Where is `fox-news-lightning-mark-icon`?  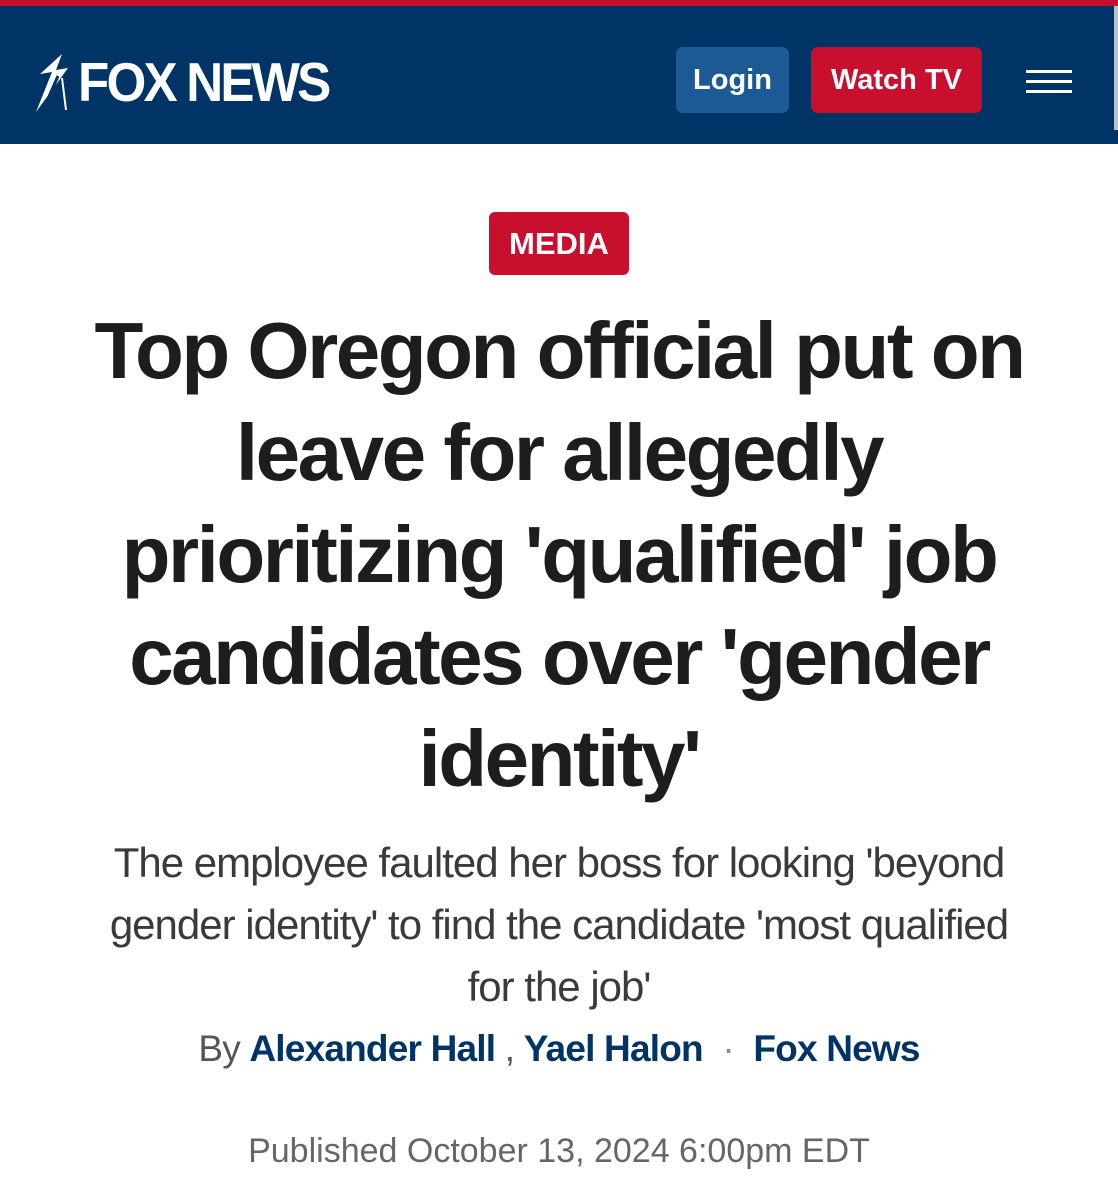 fox-news-lightning-mark-icon is located at coordinates (52, 83).